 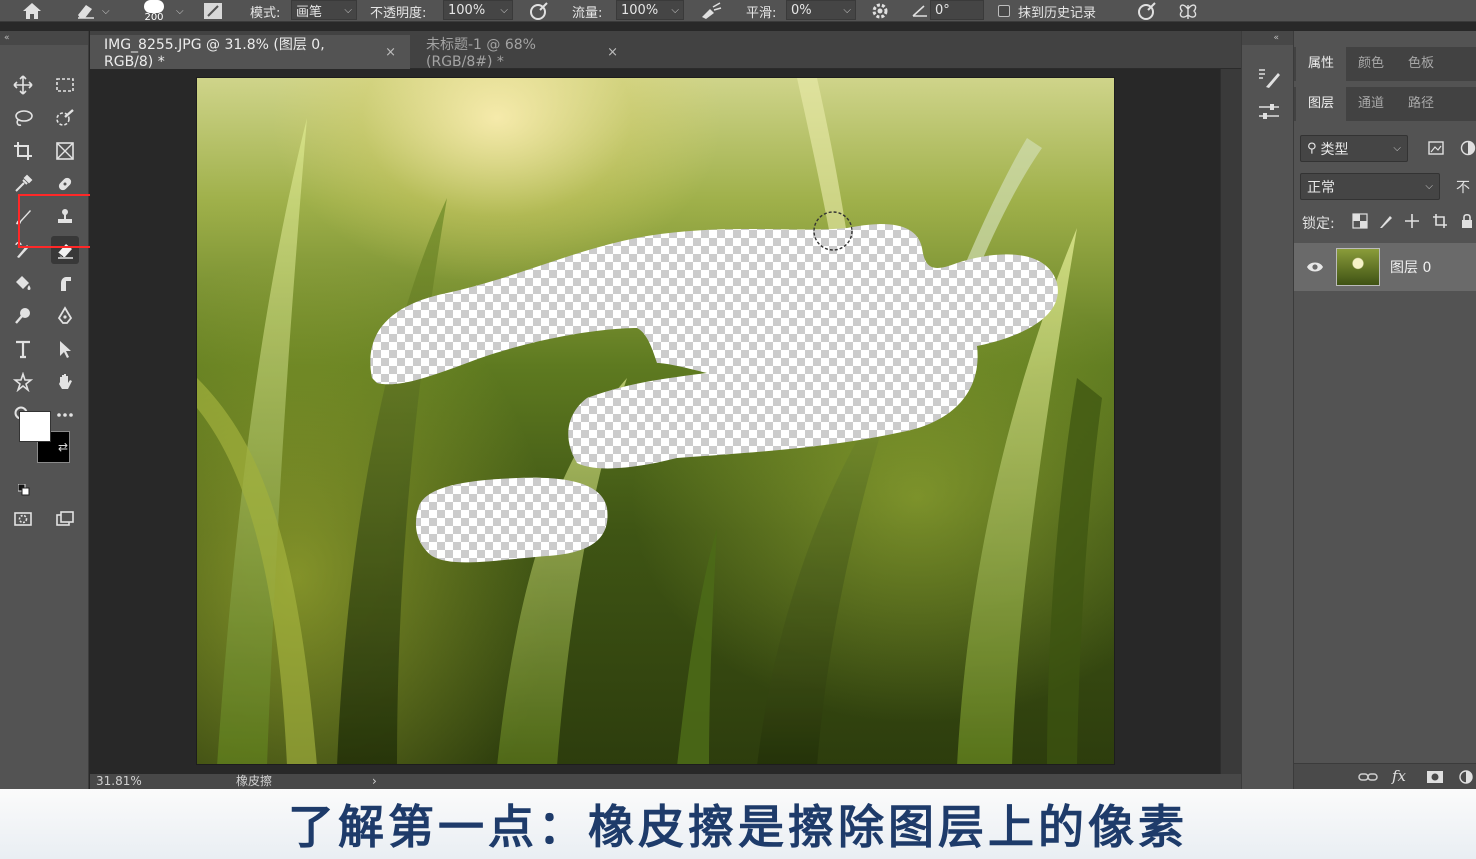 What do you see at coordinates (1318, 224) in the screenshot?
I see `lock-label: 锁定:` at bounding box center [1318, 224].